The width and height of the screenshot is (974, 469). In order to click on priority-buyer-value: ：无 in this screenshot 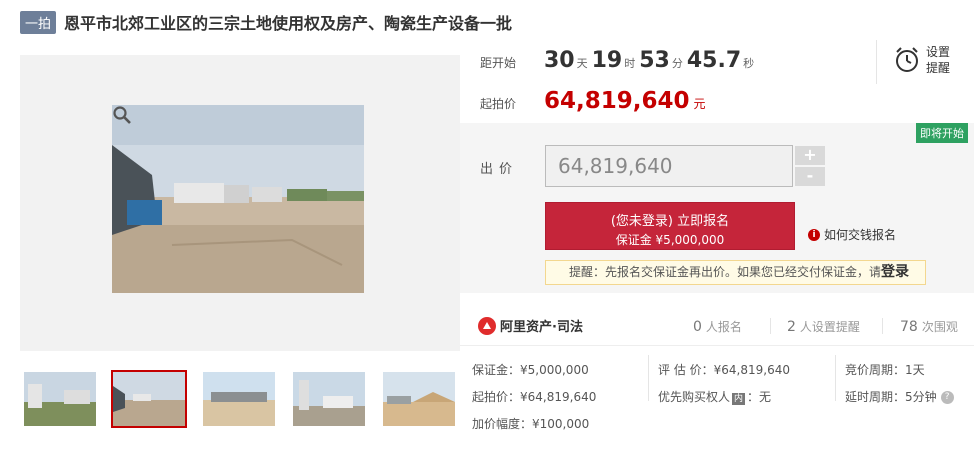, I will do `click(759, 397)`.